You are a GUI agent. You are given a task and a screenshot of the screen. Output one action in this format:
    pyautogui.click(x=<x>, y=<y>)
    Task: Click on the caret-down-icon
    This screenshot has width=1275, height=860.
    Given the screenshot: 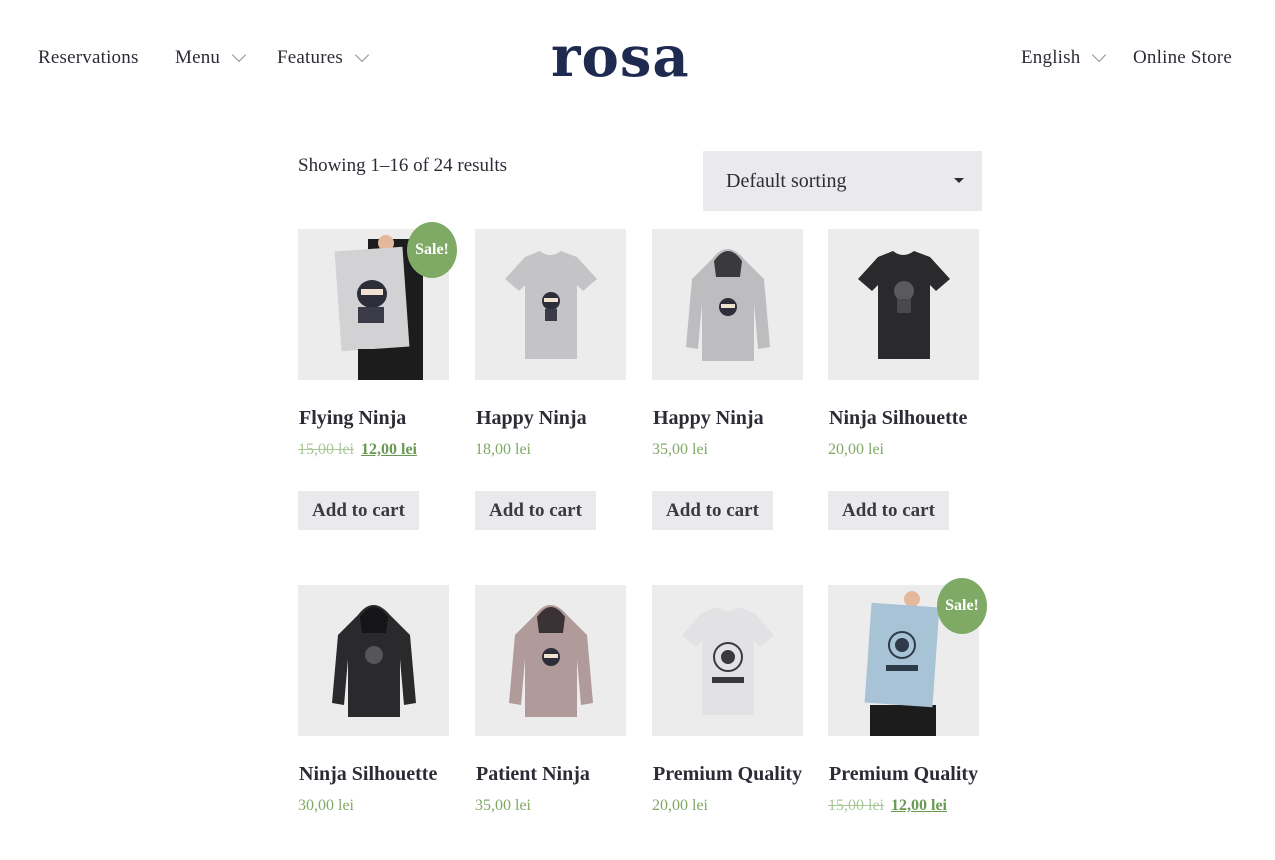 What is the action you would take?
    pyautogui.click(x=959, y=180)
    